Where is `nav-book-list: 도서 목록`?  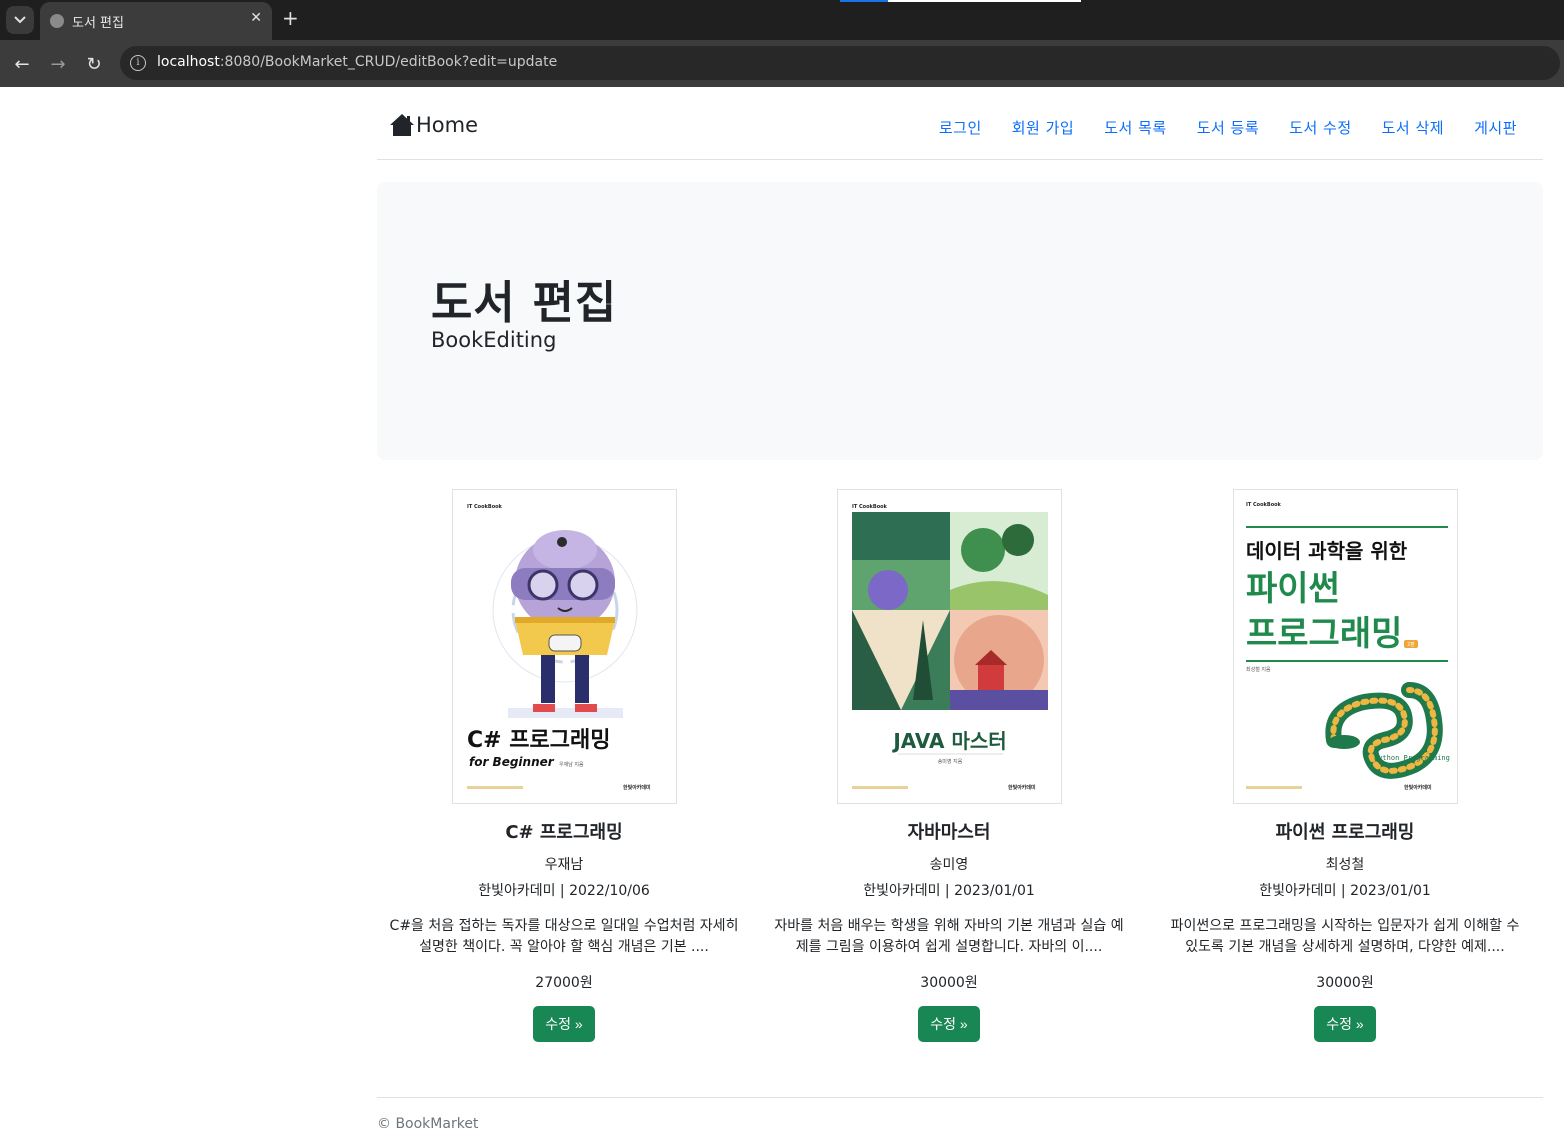 nav-book-list: 도서 목록 is located at coordinates (1135, 127).